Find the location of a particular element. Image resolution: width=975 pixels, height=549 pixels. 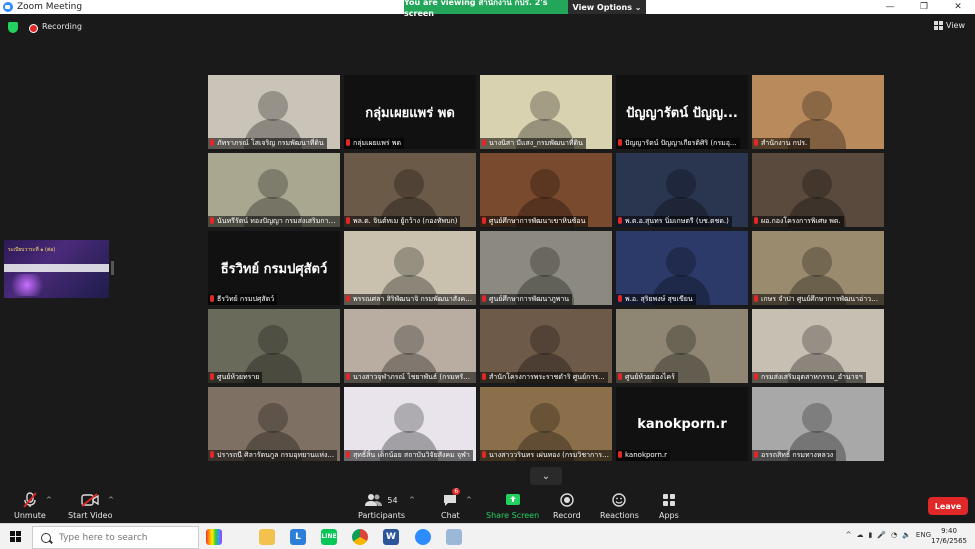

tray-wifi-icon: ◔ is located at coordinates (894, 535).